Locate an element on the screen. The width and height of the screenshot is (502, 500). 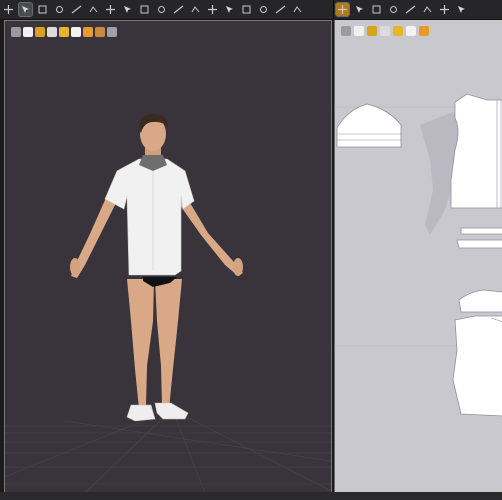
collar-stand-pattern-piece is located at coordinates (479, 244).